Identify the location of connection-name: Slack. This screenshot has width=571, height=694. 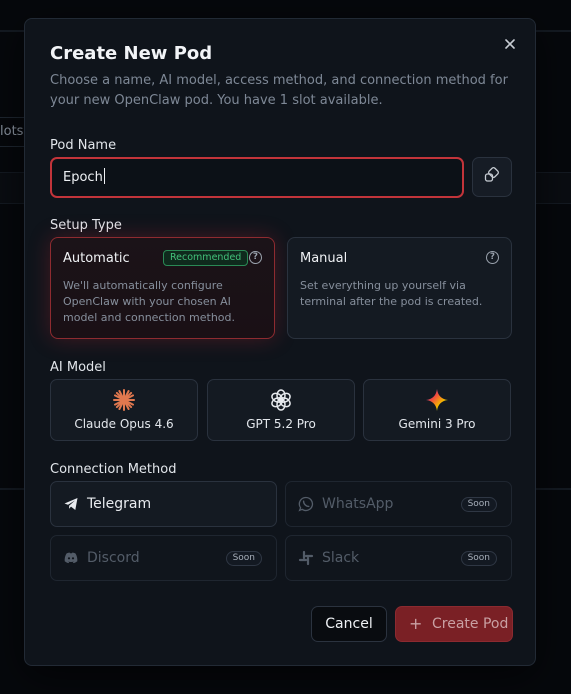
(341, 558).